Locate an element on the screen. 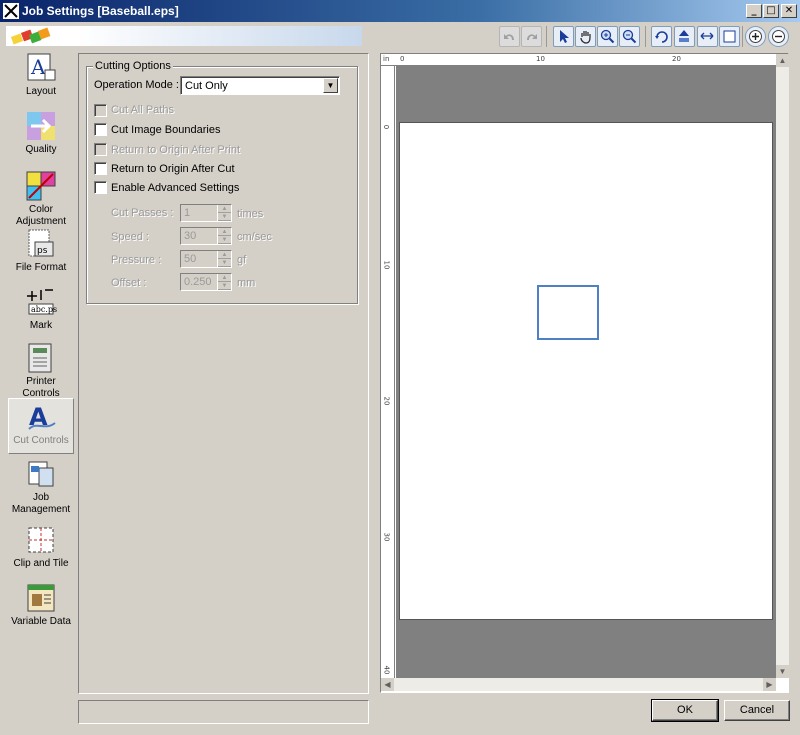 This screenshot has height=735, width=800. zoom-minus-button is located at coordinates (778, 36).